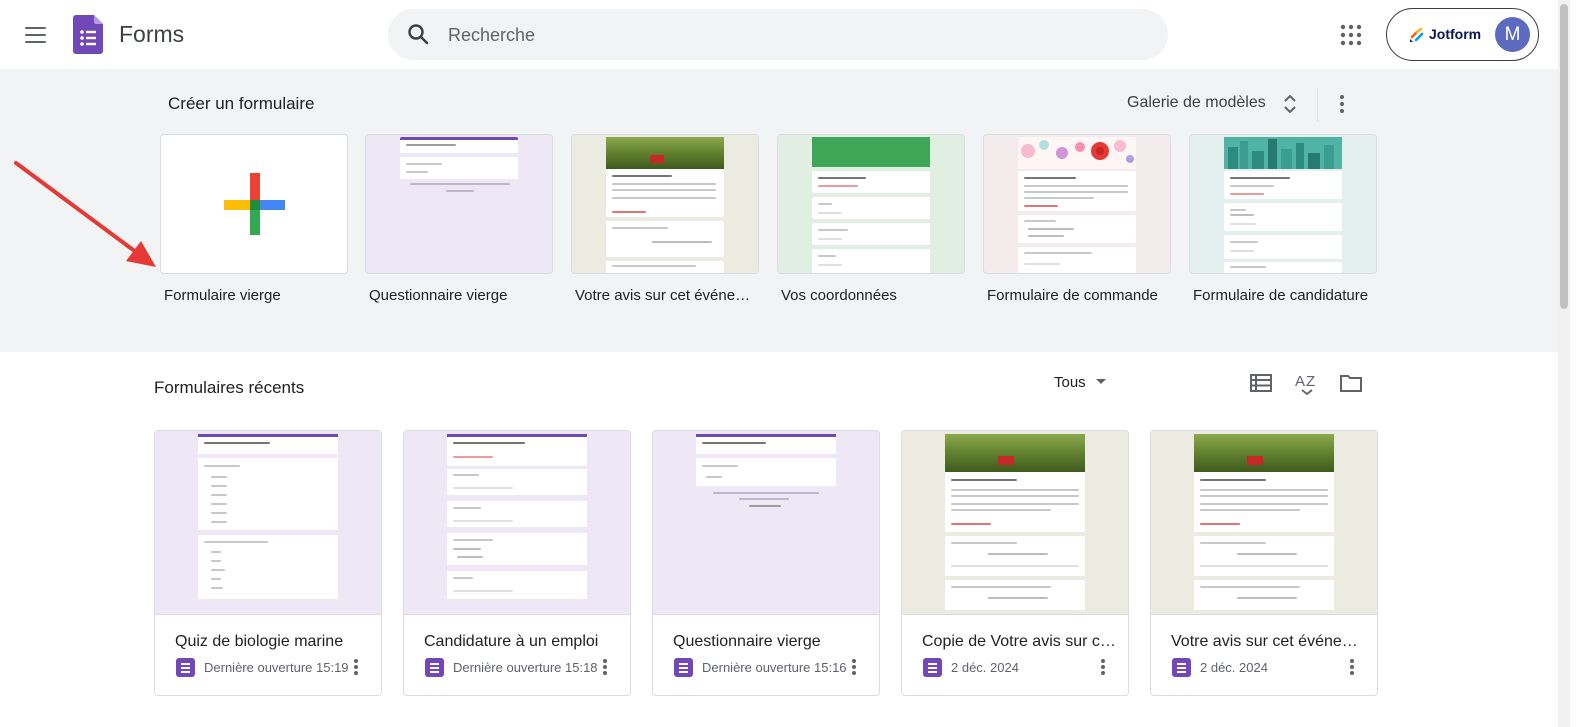 This screenshot has height=727, width=1591. Describe the element at coordinates (1270, 641) in the screenshot. I see `form-title: Votre avis sur cet événement` at that location.